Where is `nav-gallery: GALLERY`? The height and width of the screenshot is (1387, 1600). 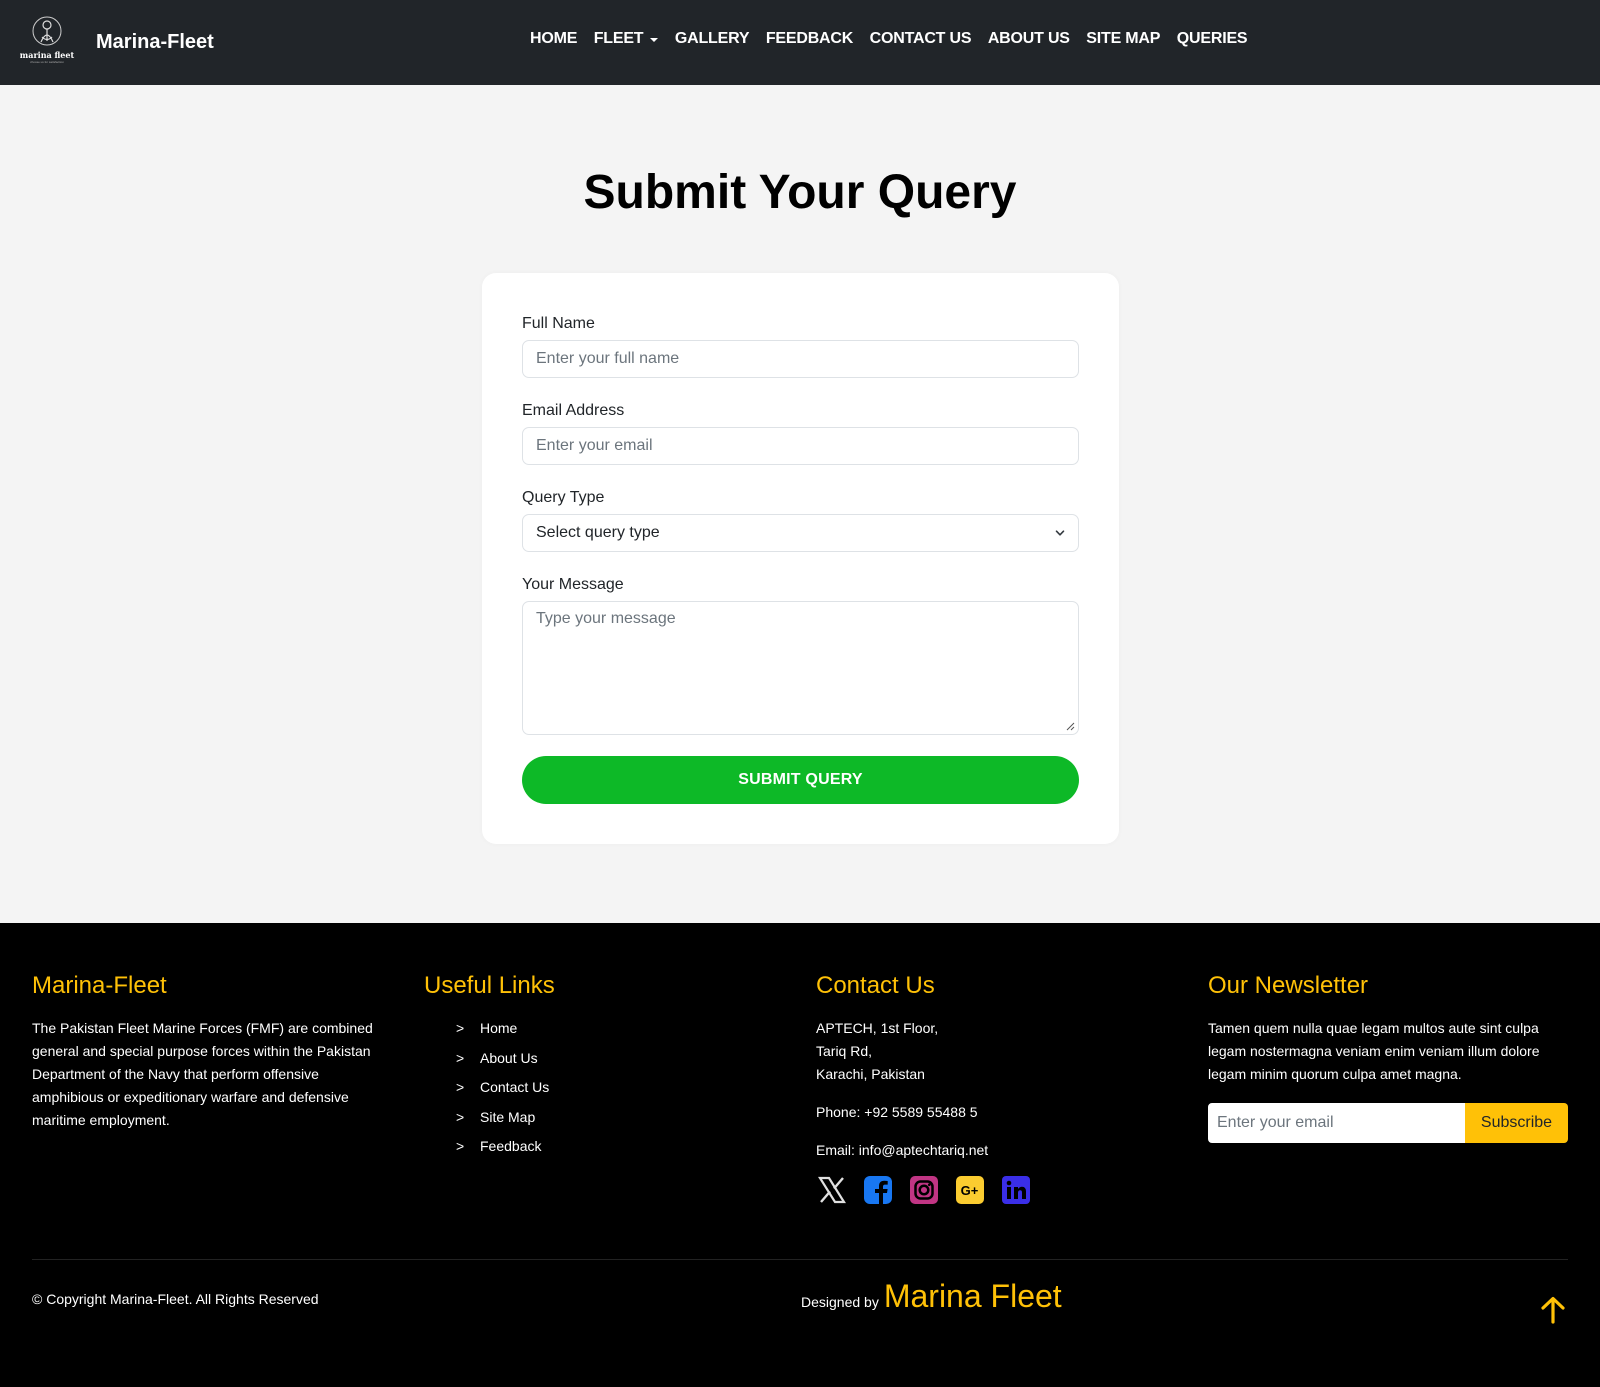 nav-gallery: GALLERY is located at coordinates (712, 39).